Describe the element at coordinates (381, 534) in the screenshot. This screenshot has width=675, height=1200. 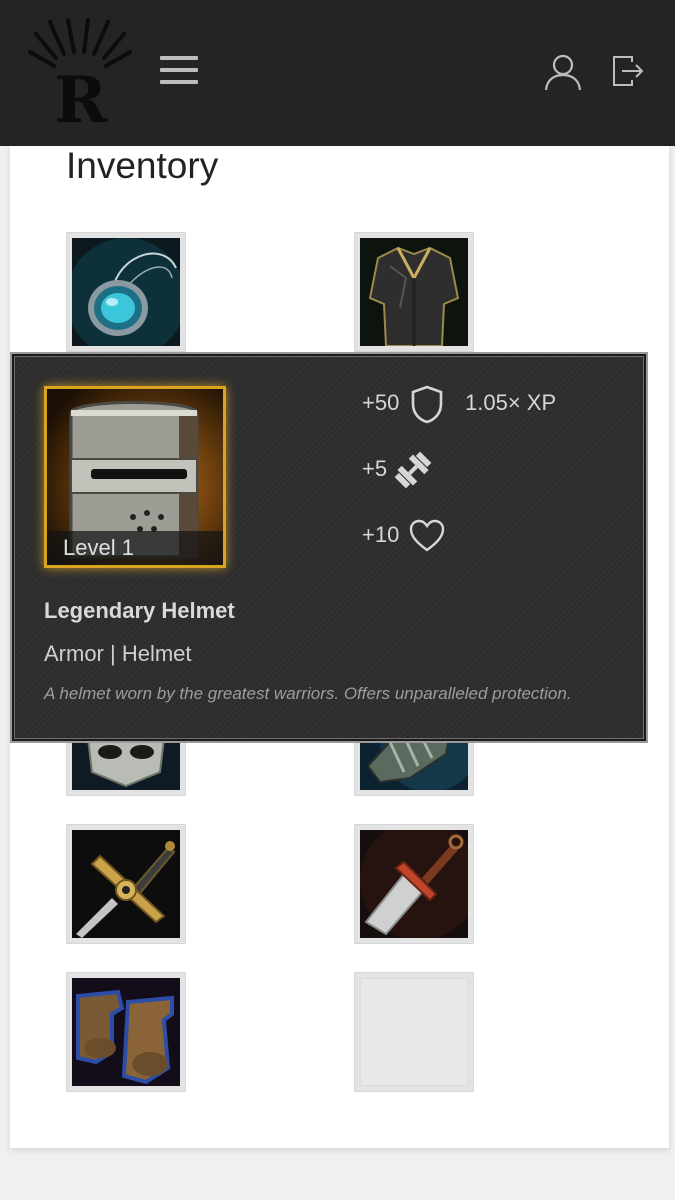
I see `health-stat-value: +10` at that location.